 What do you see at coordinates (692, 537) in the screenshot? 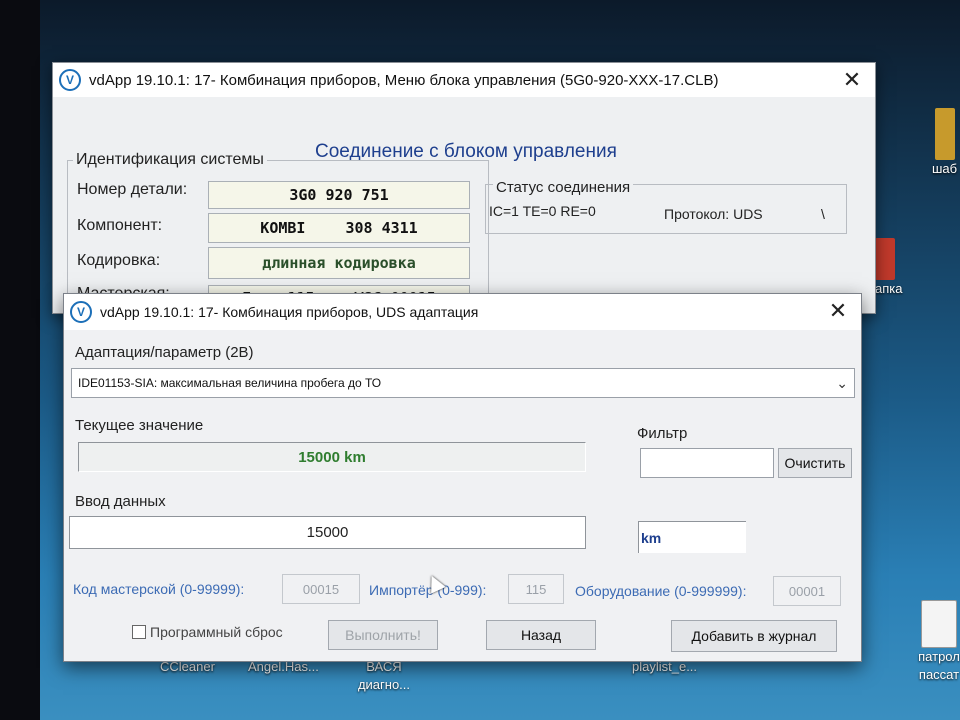
I see `unit-field: km` at bounding box center [692, 537].